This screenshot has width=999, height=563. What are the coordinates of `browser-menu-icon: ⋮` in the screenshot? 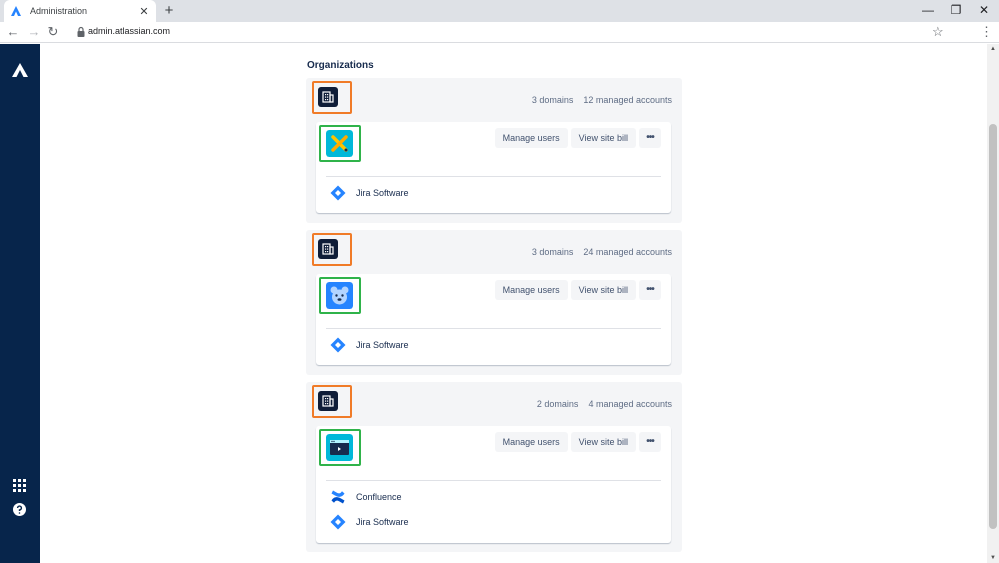 It's located at (986, 32).